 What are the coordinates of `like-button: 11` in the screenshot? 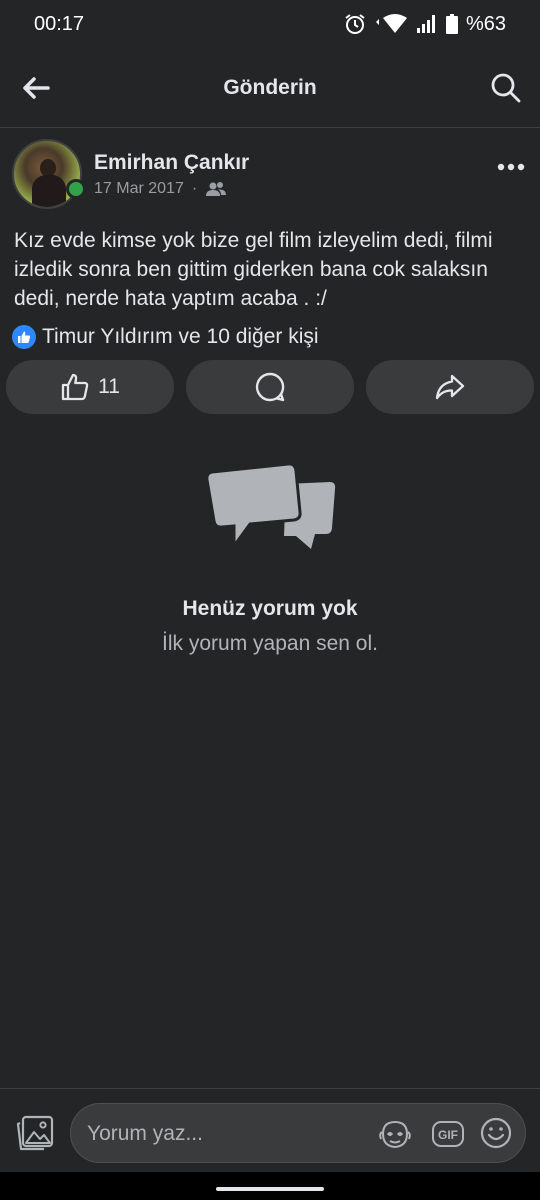 It's located at (90, 387).